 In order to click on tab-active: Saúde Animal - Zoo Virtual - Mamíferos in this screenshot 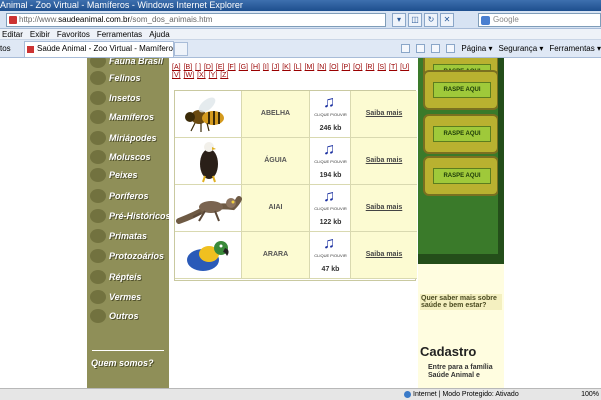, I will do `click(99, 49)`.